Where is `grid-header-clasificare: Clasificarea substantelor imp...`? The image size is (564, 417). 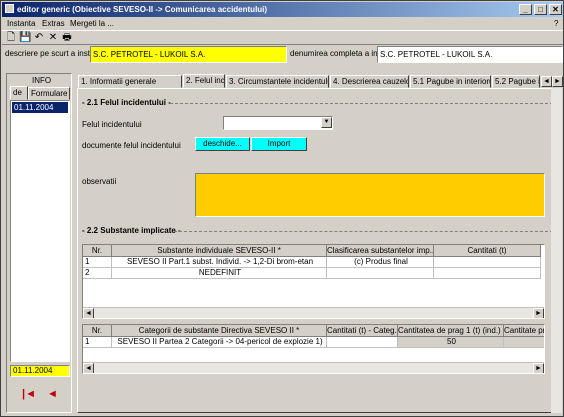
grid-header-clasificare: Clasificarea substantelor imp... is located at coordinates (380, 251).